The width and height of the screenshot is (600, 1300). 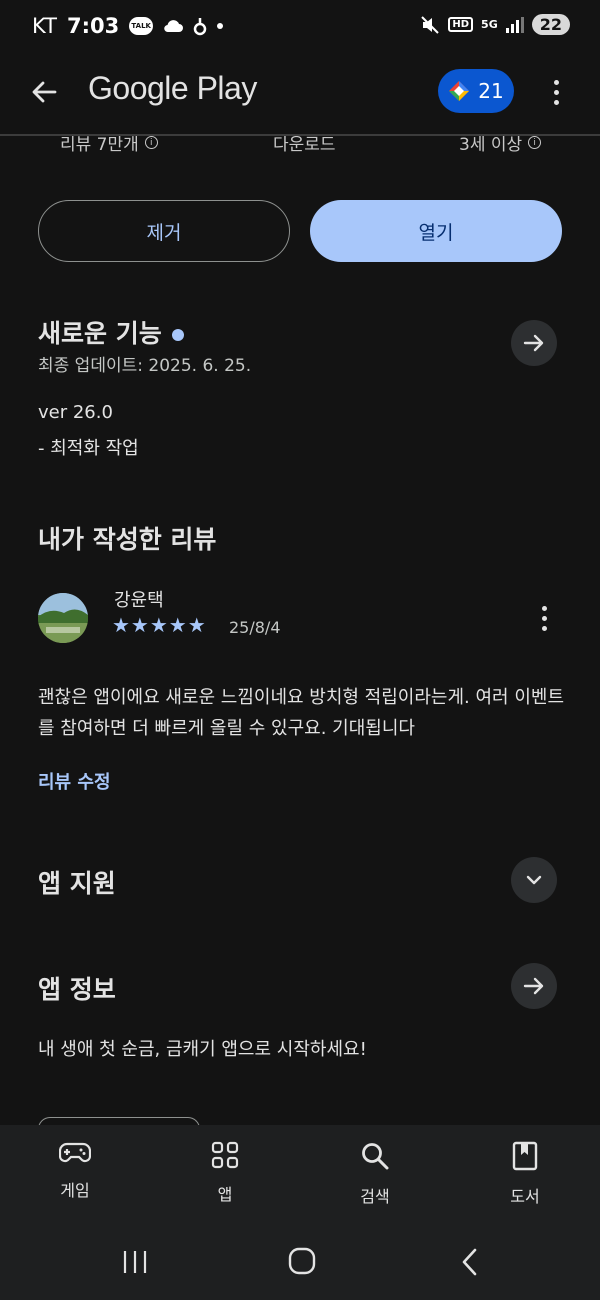 What do you see at coordinates (459, 91) in the screenshot?
I see `play-points-icon` at bounding box center [459, 91].